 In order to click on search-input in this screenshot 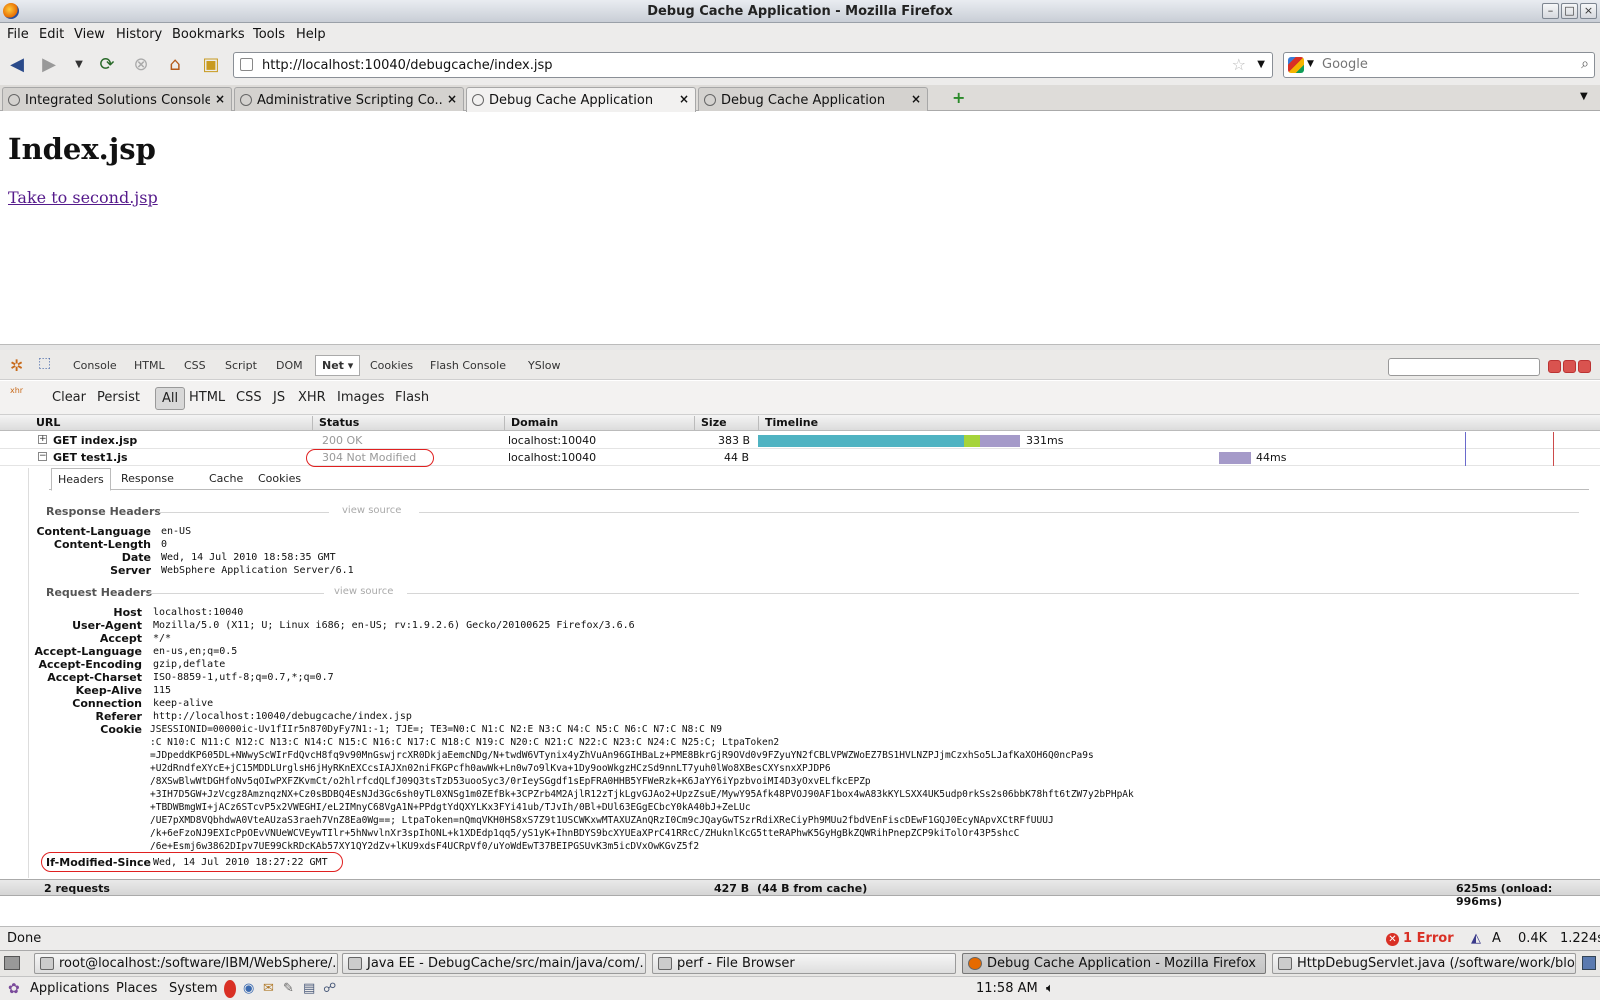, I will do `click(1442, 64)`.